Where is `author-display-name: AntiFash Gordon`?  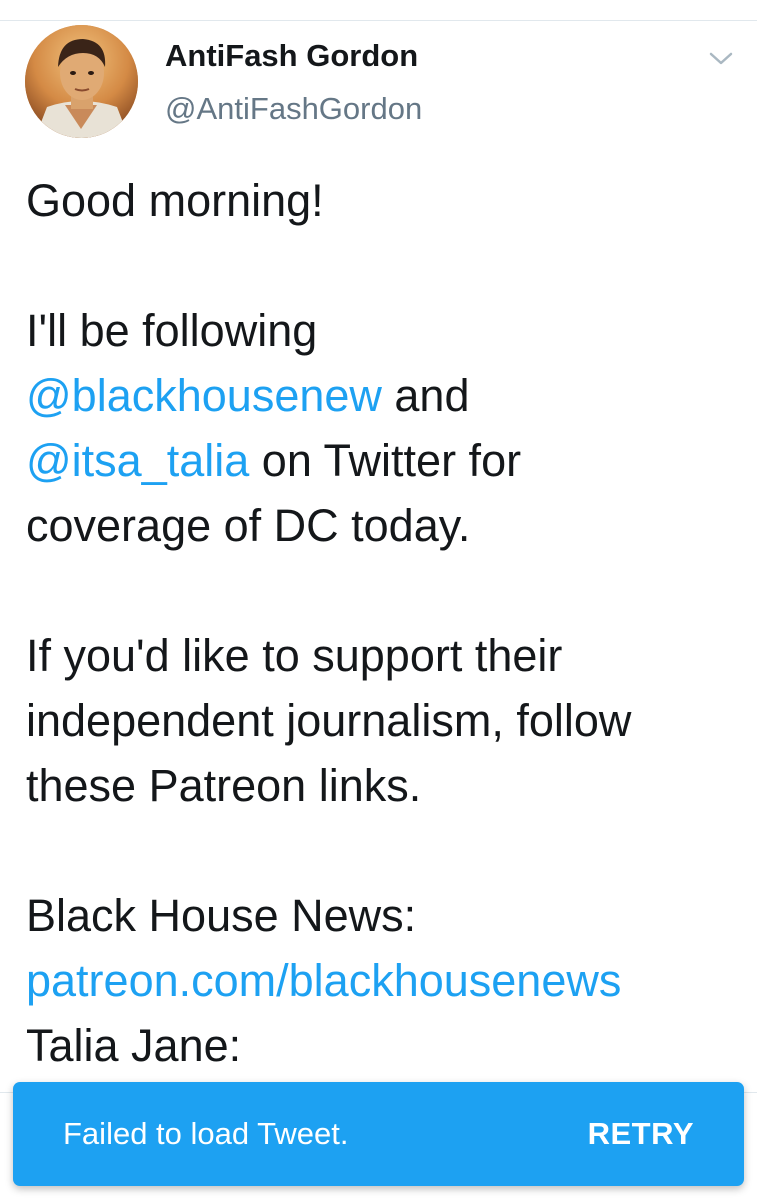 author-display-name: AntiFash Gordon is located at coordinates (291, 56).